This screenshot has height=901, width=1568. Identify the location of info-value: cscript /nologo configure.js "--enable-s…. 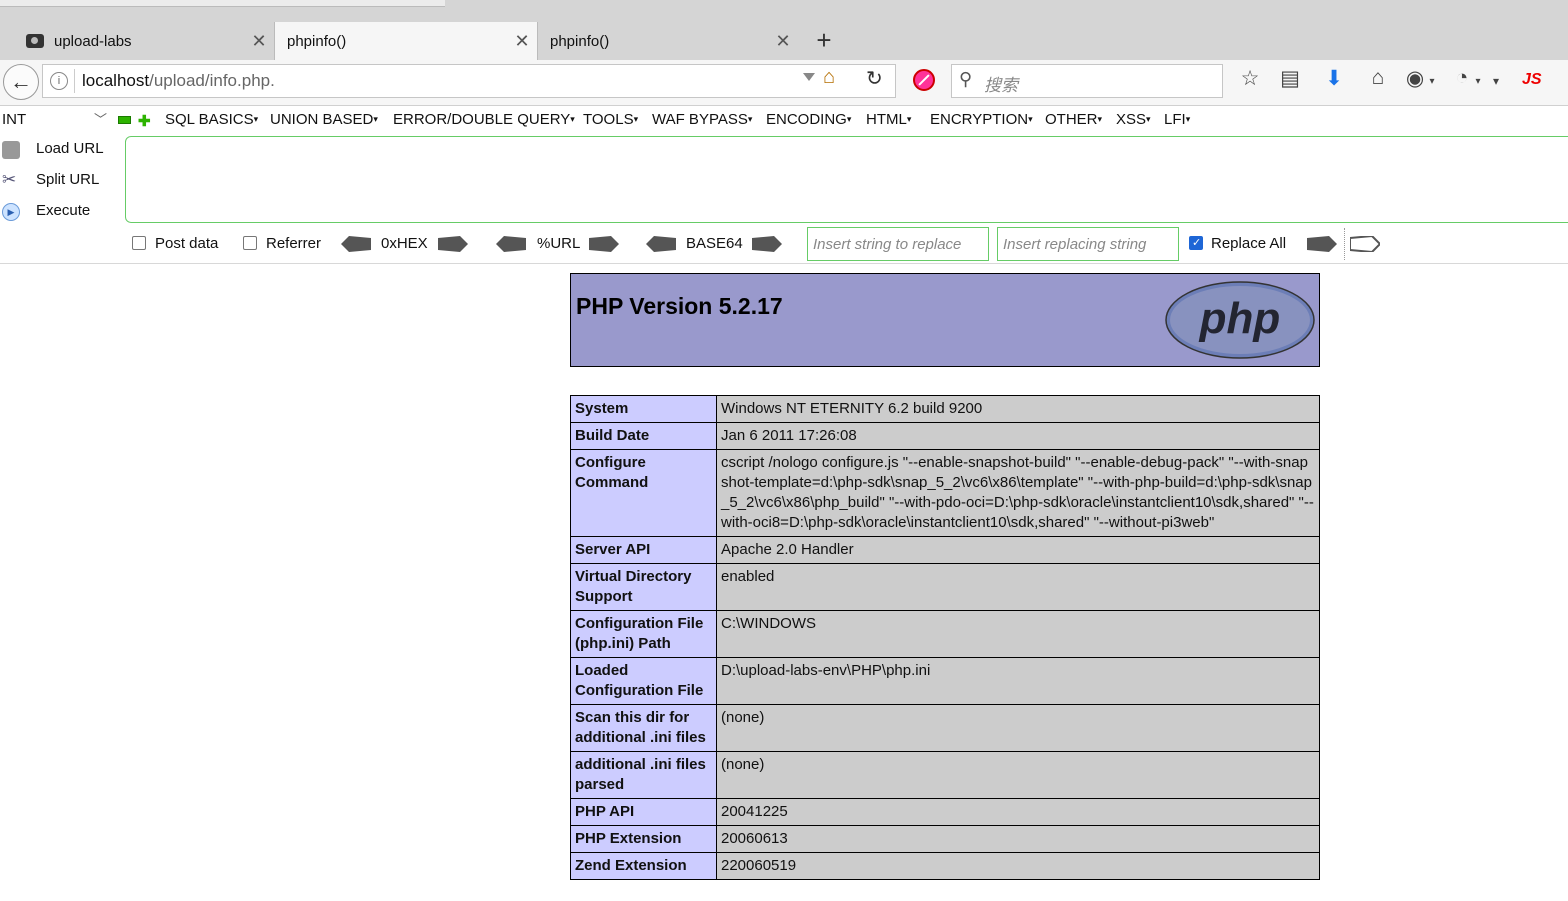
(1018, 493).